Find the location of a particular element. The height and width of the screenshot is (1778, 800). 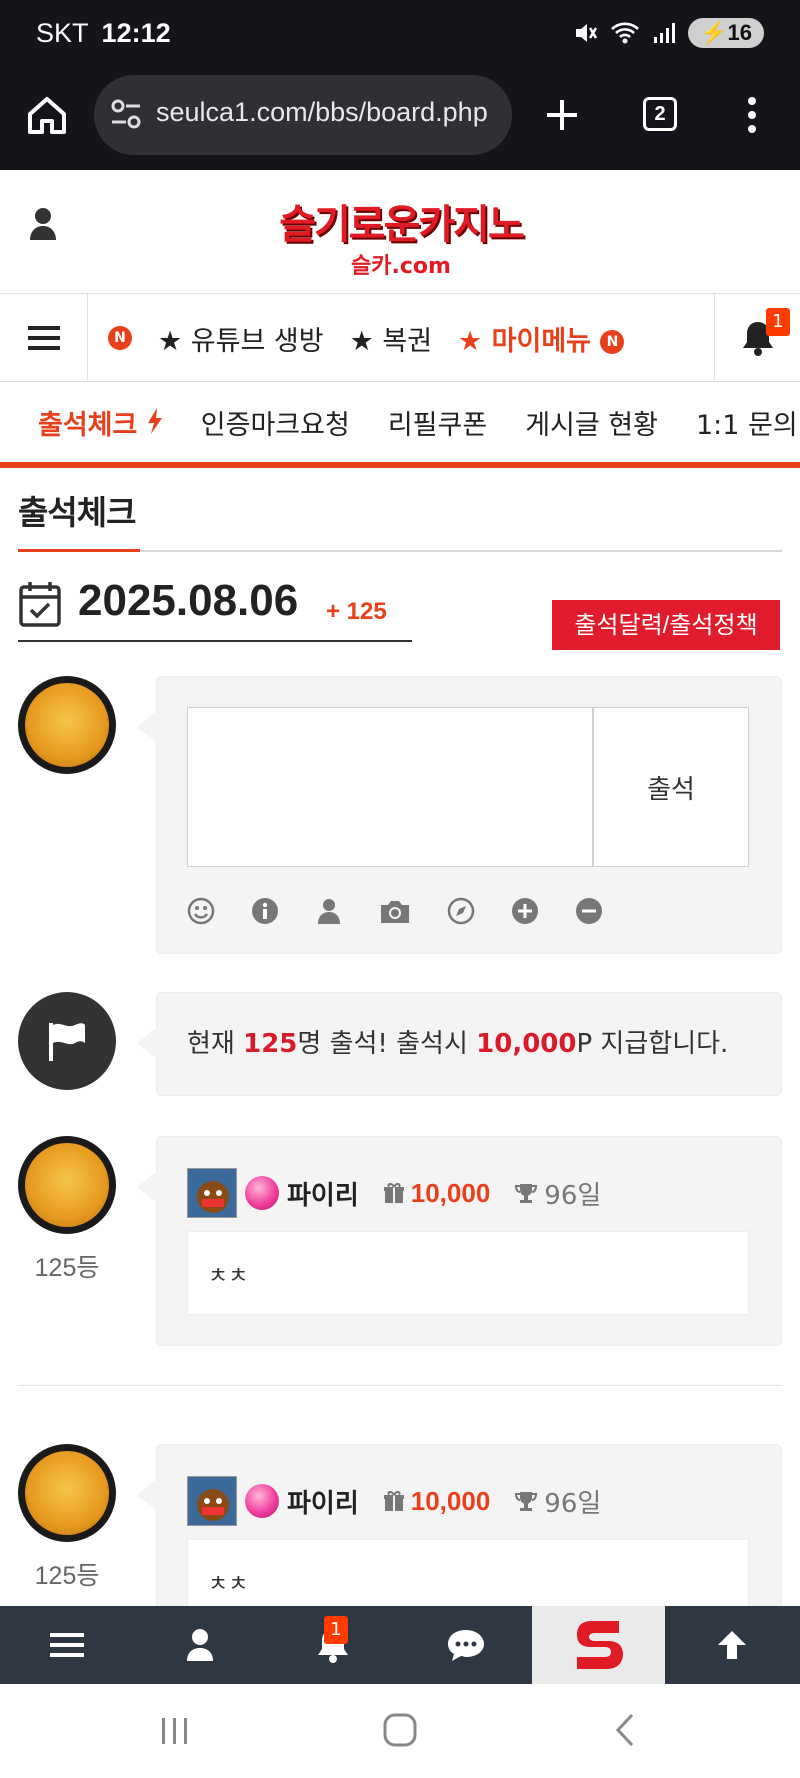

attendance-message-input is located at coordinates (390, 787).